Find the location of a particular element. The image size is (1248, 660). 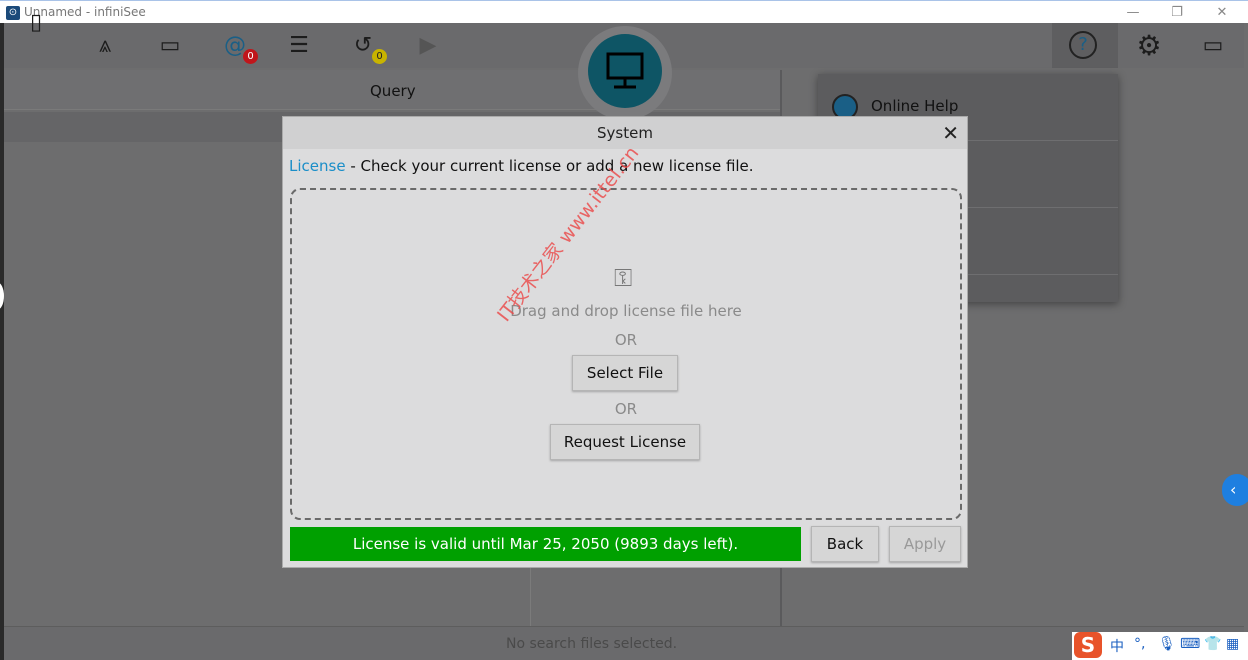

title-bar: ⊙ Unnamed - infiniSee — ❐ ✕ is located at coordinates (624, 11).